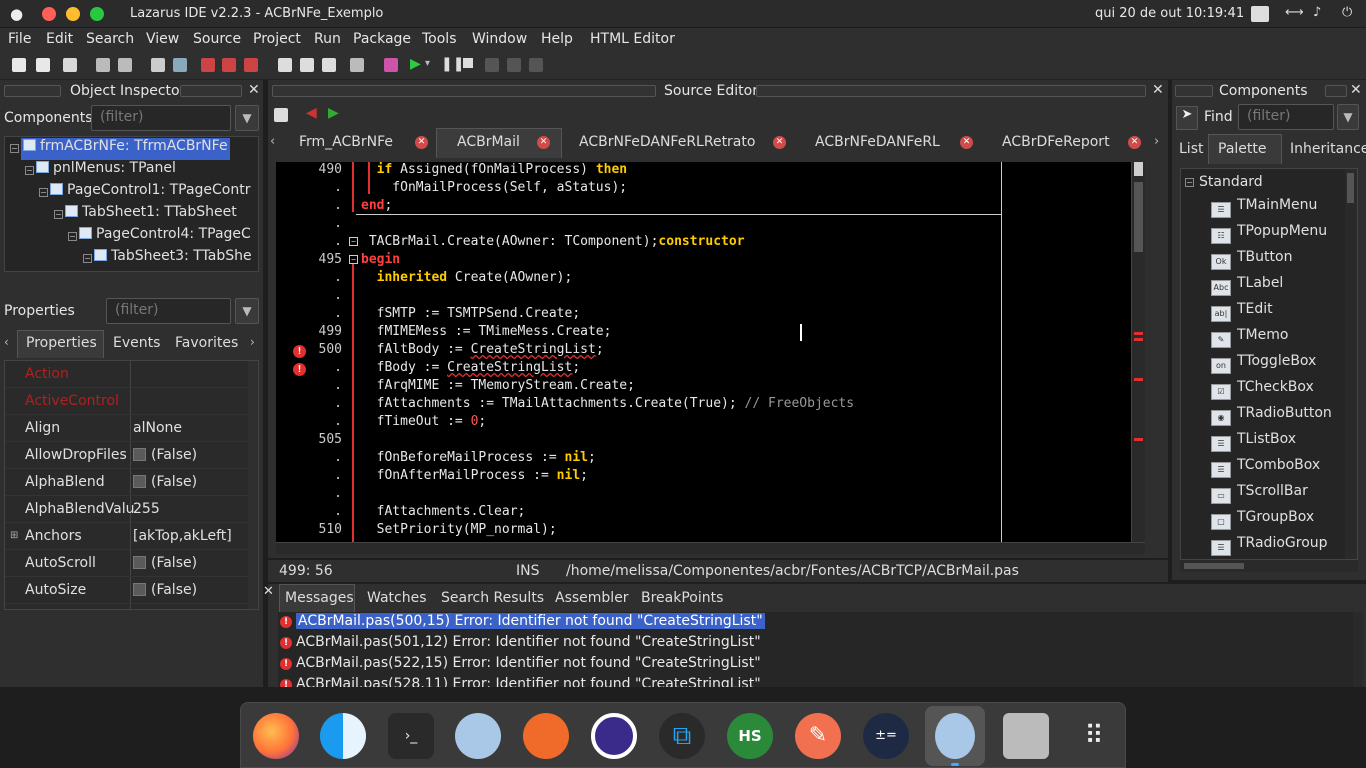 This screenshot has width=1366, height=768. What do you see at coordinates (1242, 313) in the screenshot?
I see `component-item: ab| TEdit` at bounding box center [1242, 313].